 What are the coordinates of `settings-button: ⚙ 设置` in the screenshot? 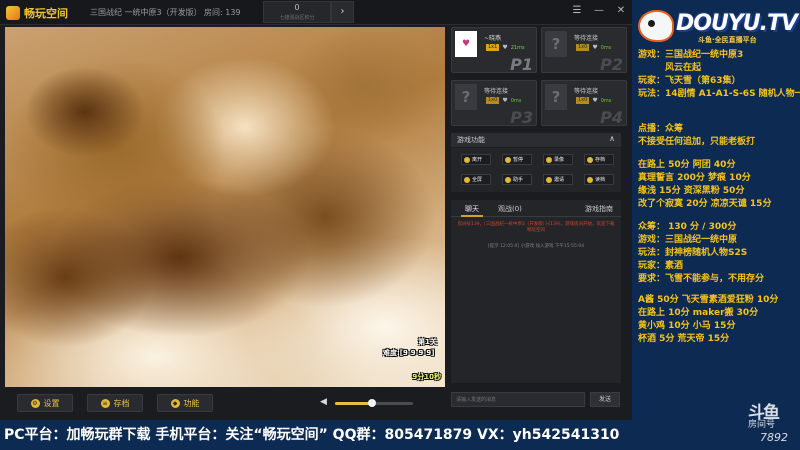 It's located at (45, 403).